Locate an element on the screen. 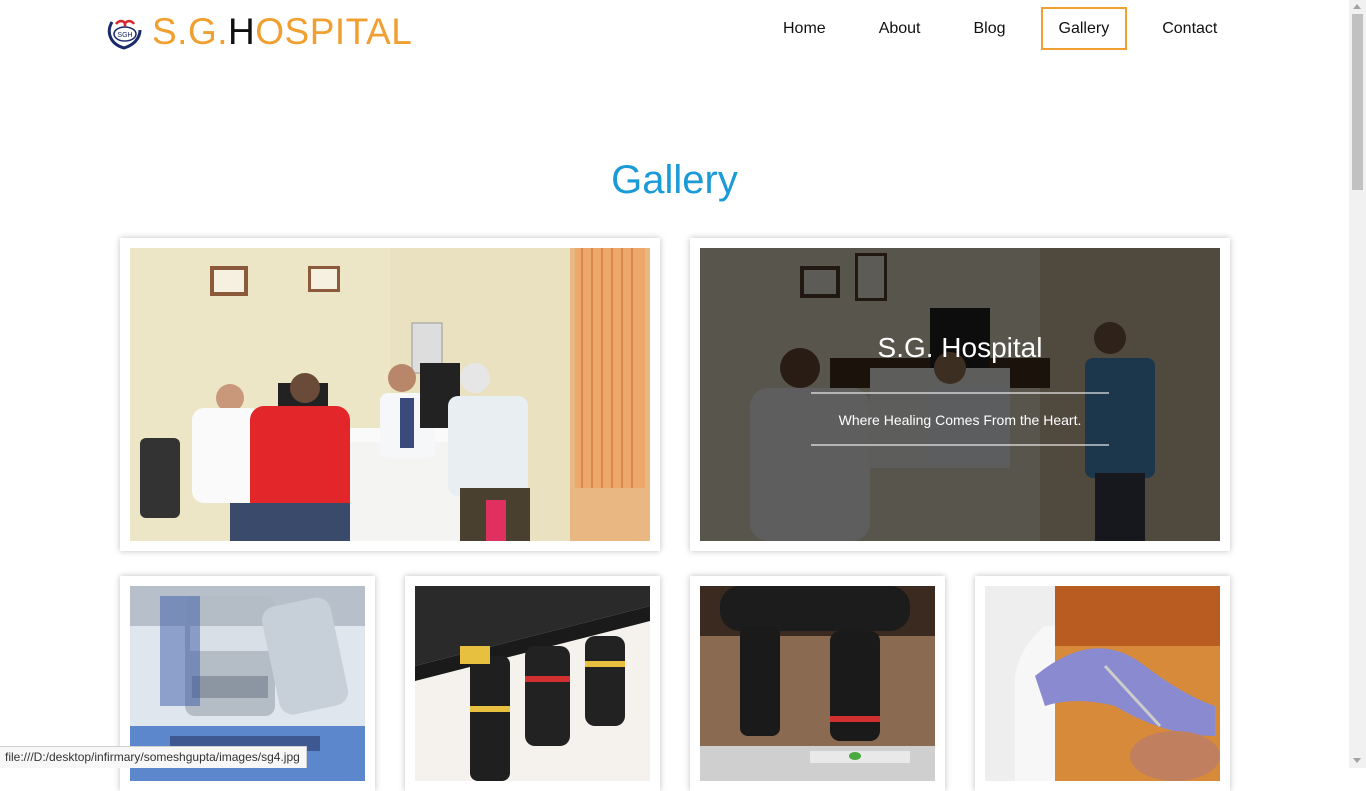 The width and height of the screenshot is (1366, 791). brand-name: S.G.HOSPITAL is located at coordinates (282, 32).